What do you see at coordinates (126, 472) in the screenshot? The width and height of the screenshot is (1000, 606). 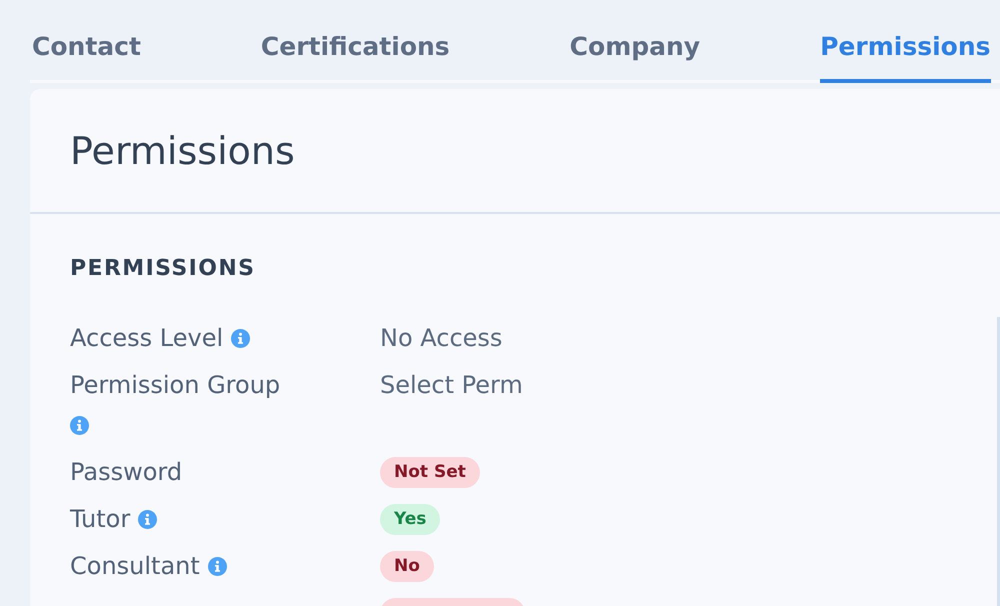 I see `field-label: Password` at bounding box center [126, 472].